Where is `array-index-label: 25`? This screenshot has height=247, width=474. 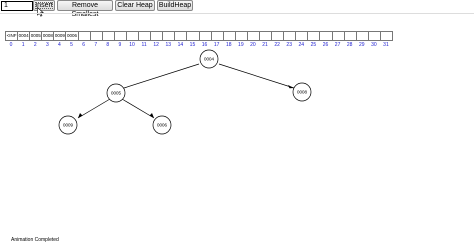
array-index-label: 25 is located at coordinates (313, 45).